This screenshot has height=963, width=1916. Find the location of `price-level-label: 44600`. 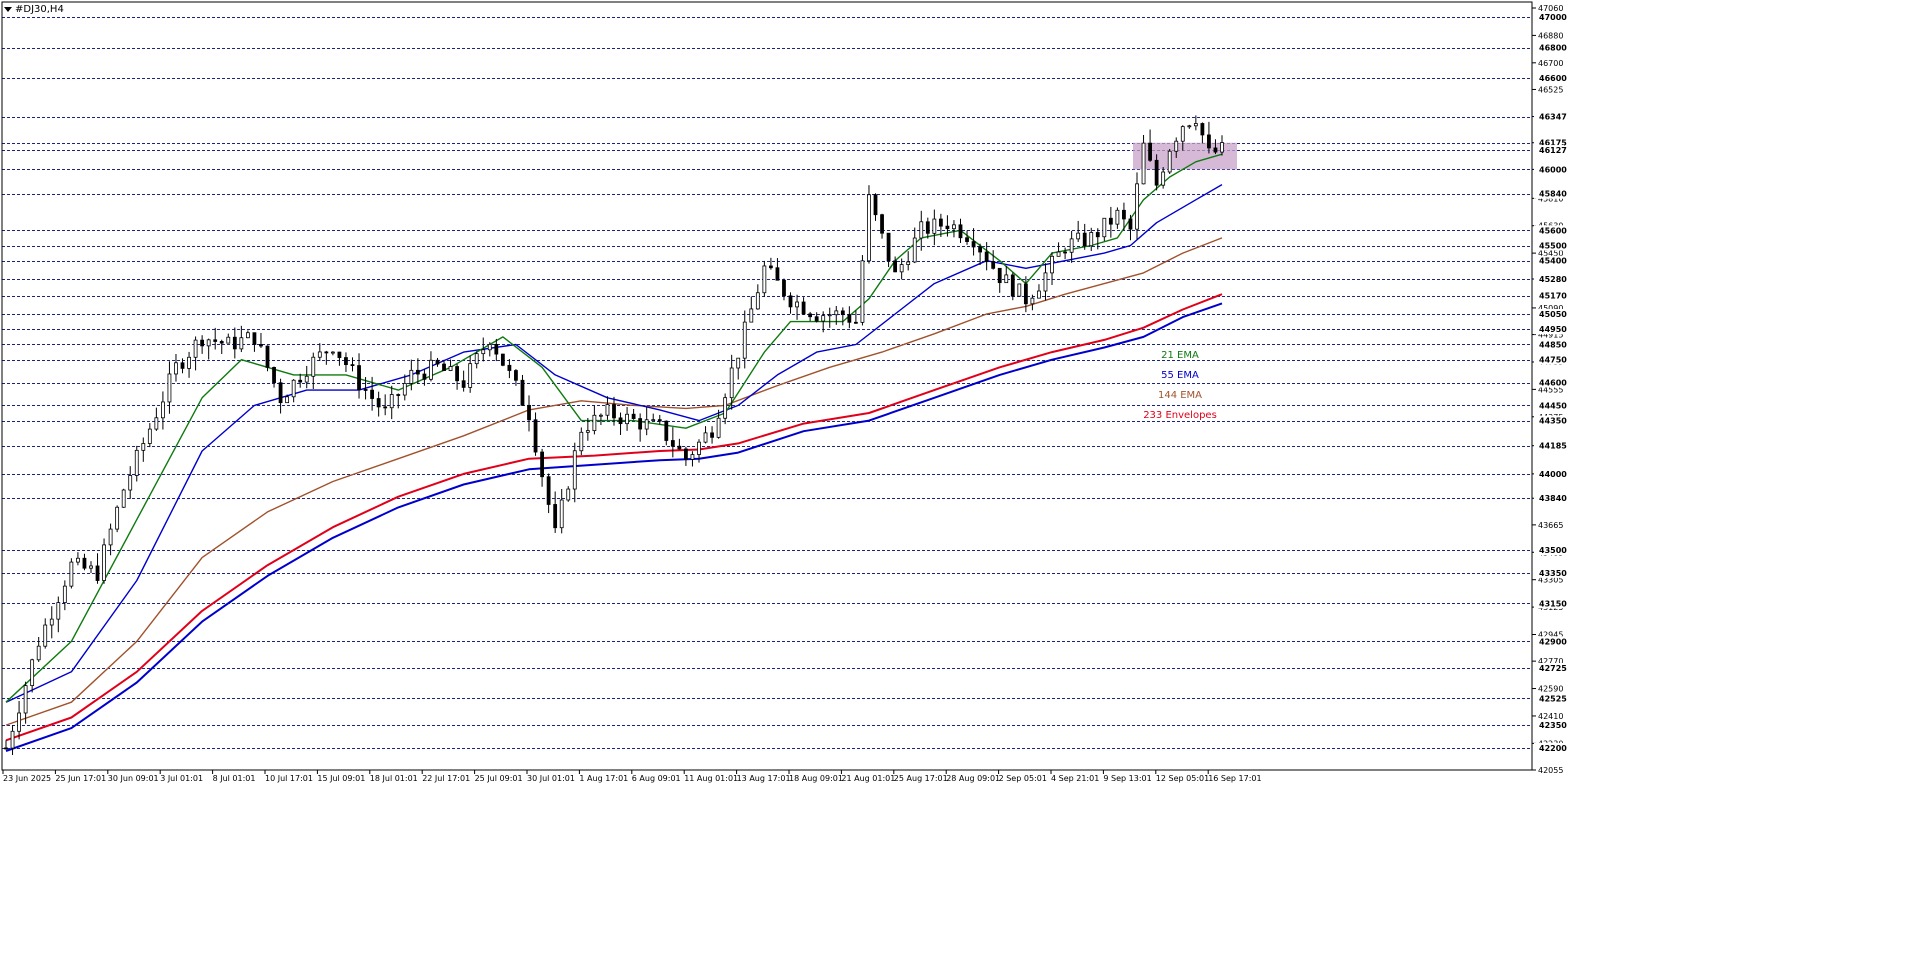

price-level-label: 44600 is located at coordinates (1553, 383).